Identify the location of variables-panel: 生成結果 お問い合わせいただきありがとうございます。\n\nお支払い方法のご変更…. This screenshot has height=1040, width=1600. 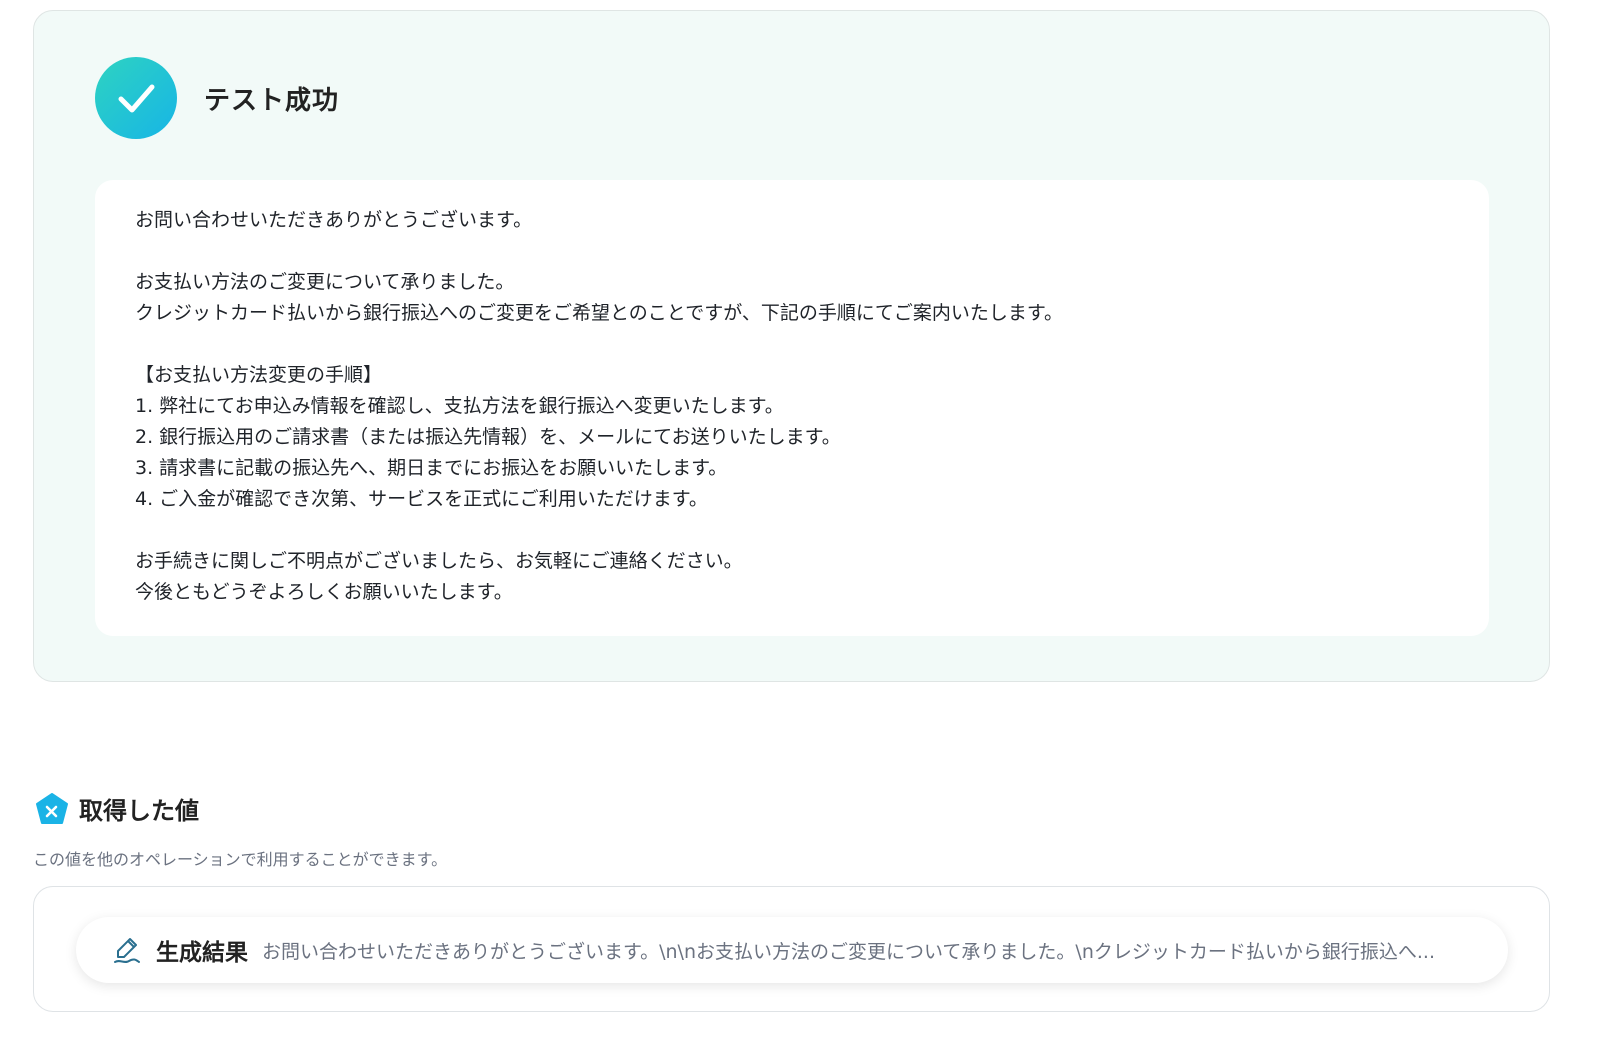
(791, 949).